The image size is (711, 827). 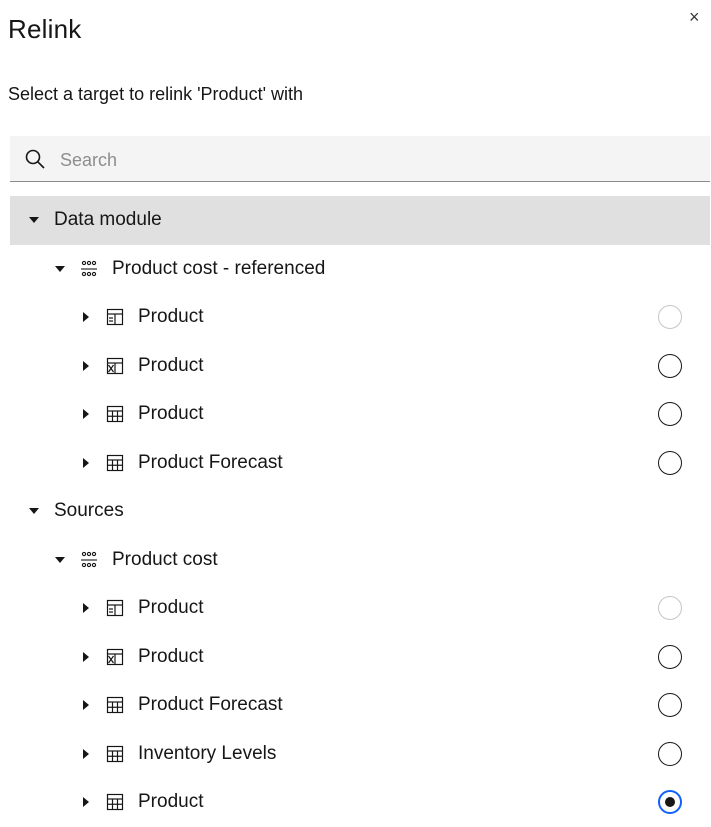 What do you see at coordinates (207, 753) in the screenshot?
I see `tree-item-label: Inventory Levels` at bounding box center [207, 753].